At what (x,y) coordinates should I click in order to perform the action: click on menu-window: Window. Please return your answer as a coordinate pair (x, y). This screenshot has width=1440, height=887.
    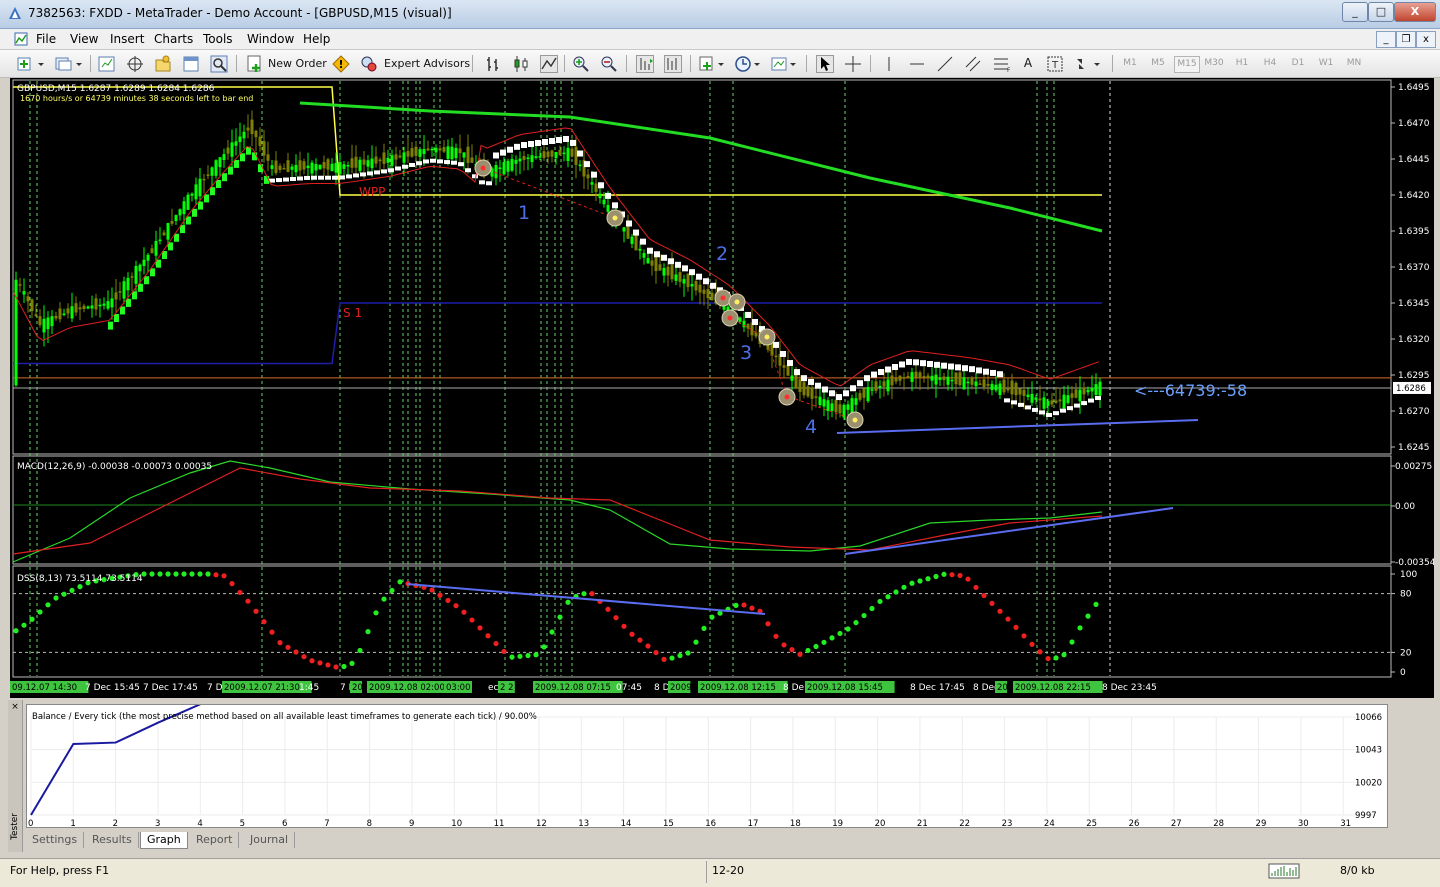
    Looking at the image, I should click on (270, 39).